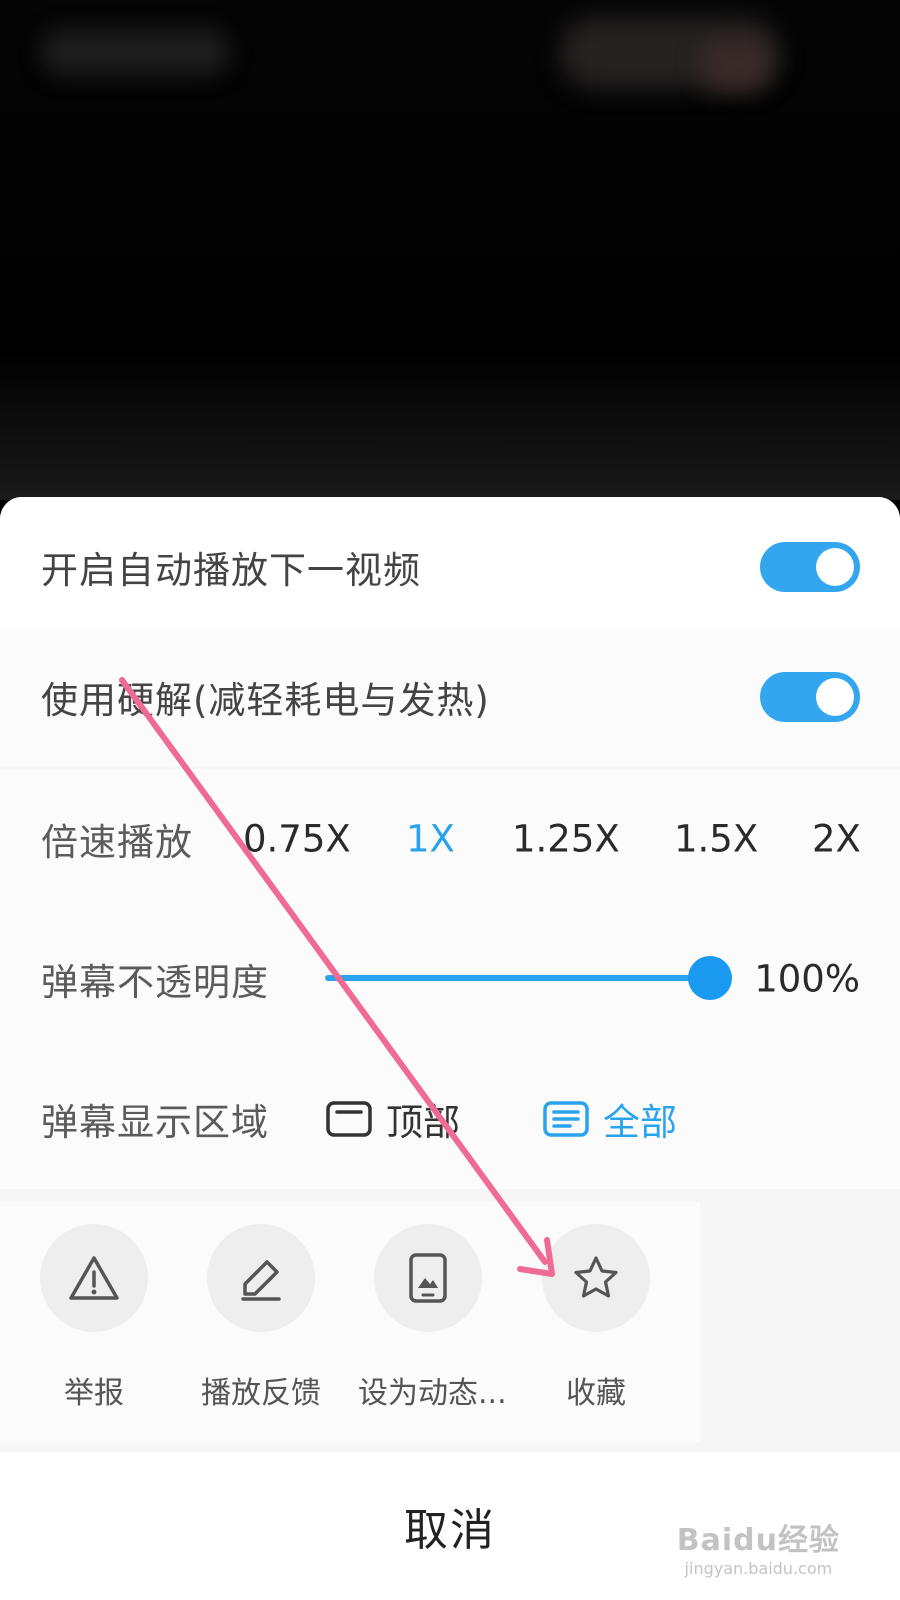  What do you see at coordinates (265, 700) in the screenshot?
I see `hw-decode-label: 使用硬解(减轻耗电与发热)` at bounding box center [265, 700].